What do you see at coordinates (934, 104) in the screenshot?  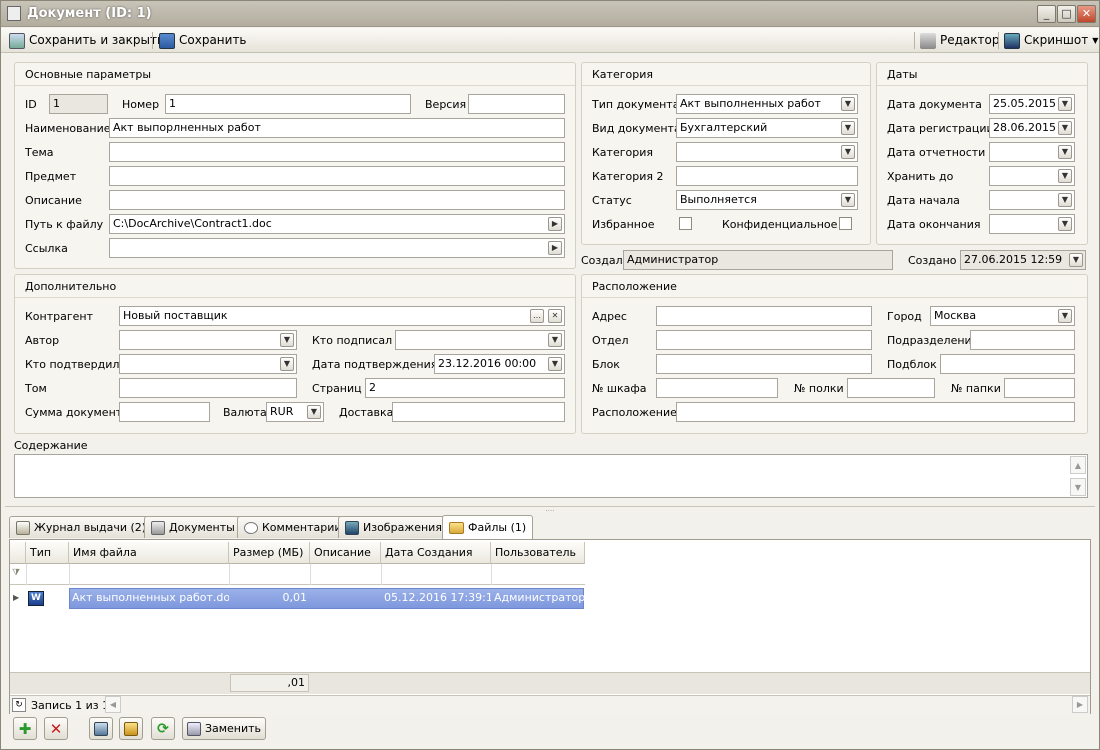 I see `doc-date-label: Дата документа` at bounding box center [934, 104].